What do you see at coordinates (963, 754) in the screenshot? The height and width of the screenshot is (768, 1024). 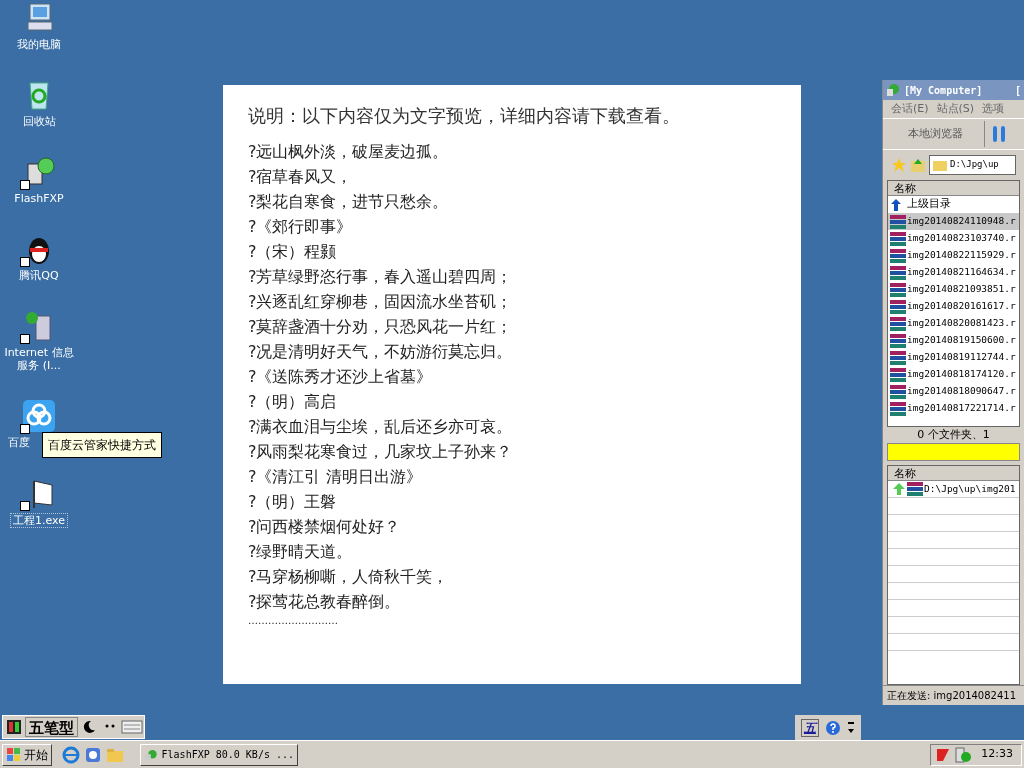 I see `server-play-icon` at bounding box center [963, 754].